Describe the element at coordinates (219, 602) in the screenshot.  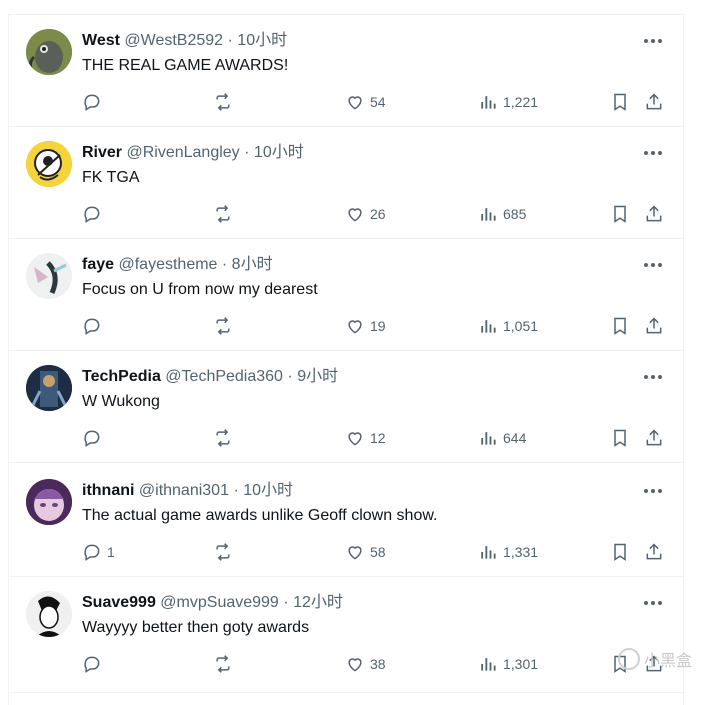
I see `user-handle: @mvpSuave999` at that location.